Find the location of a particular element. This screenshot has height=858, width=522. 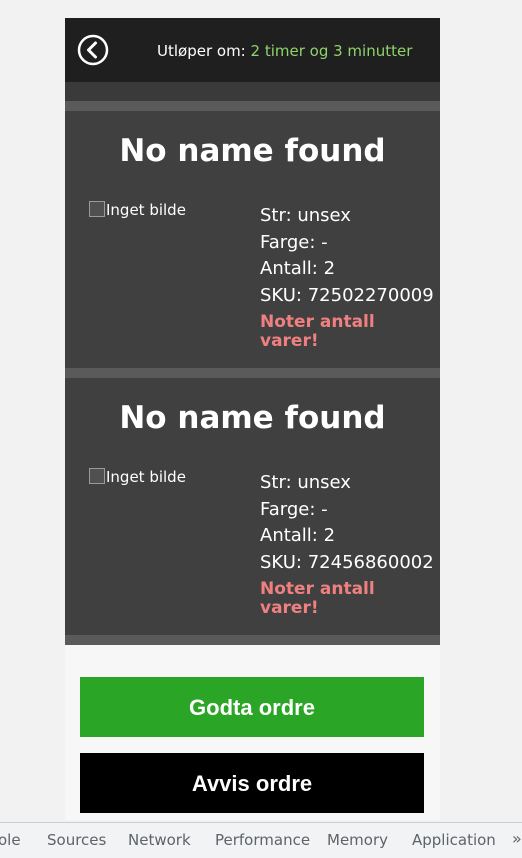

back-button is located at coordinates (93, 50).